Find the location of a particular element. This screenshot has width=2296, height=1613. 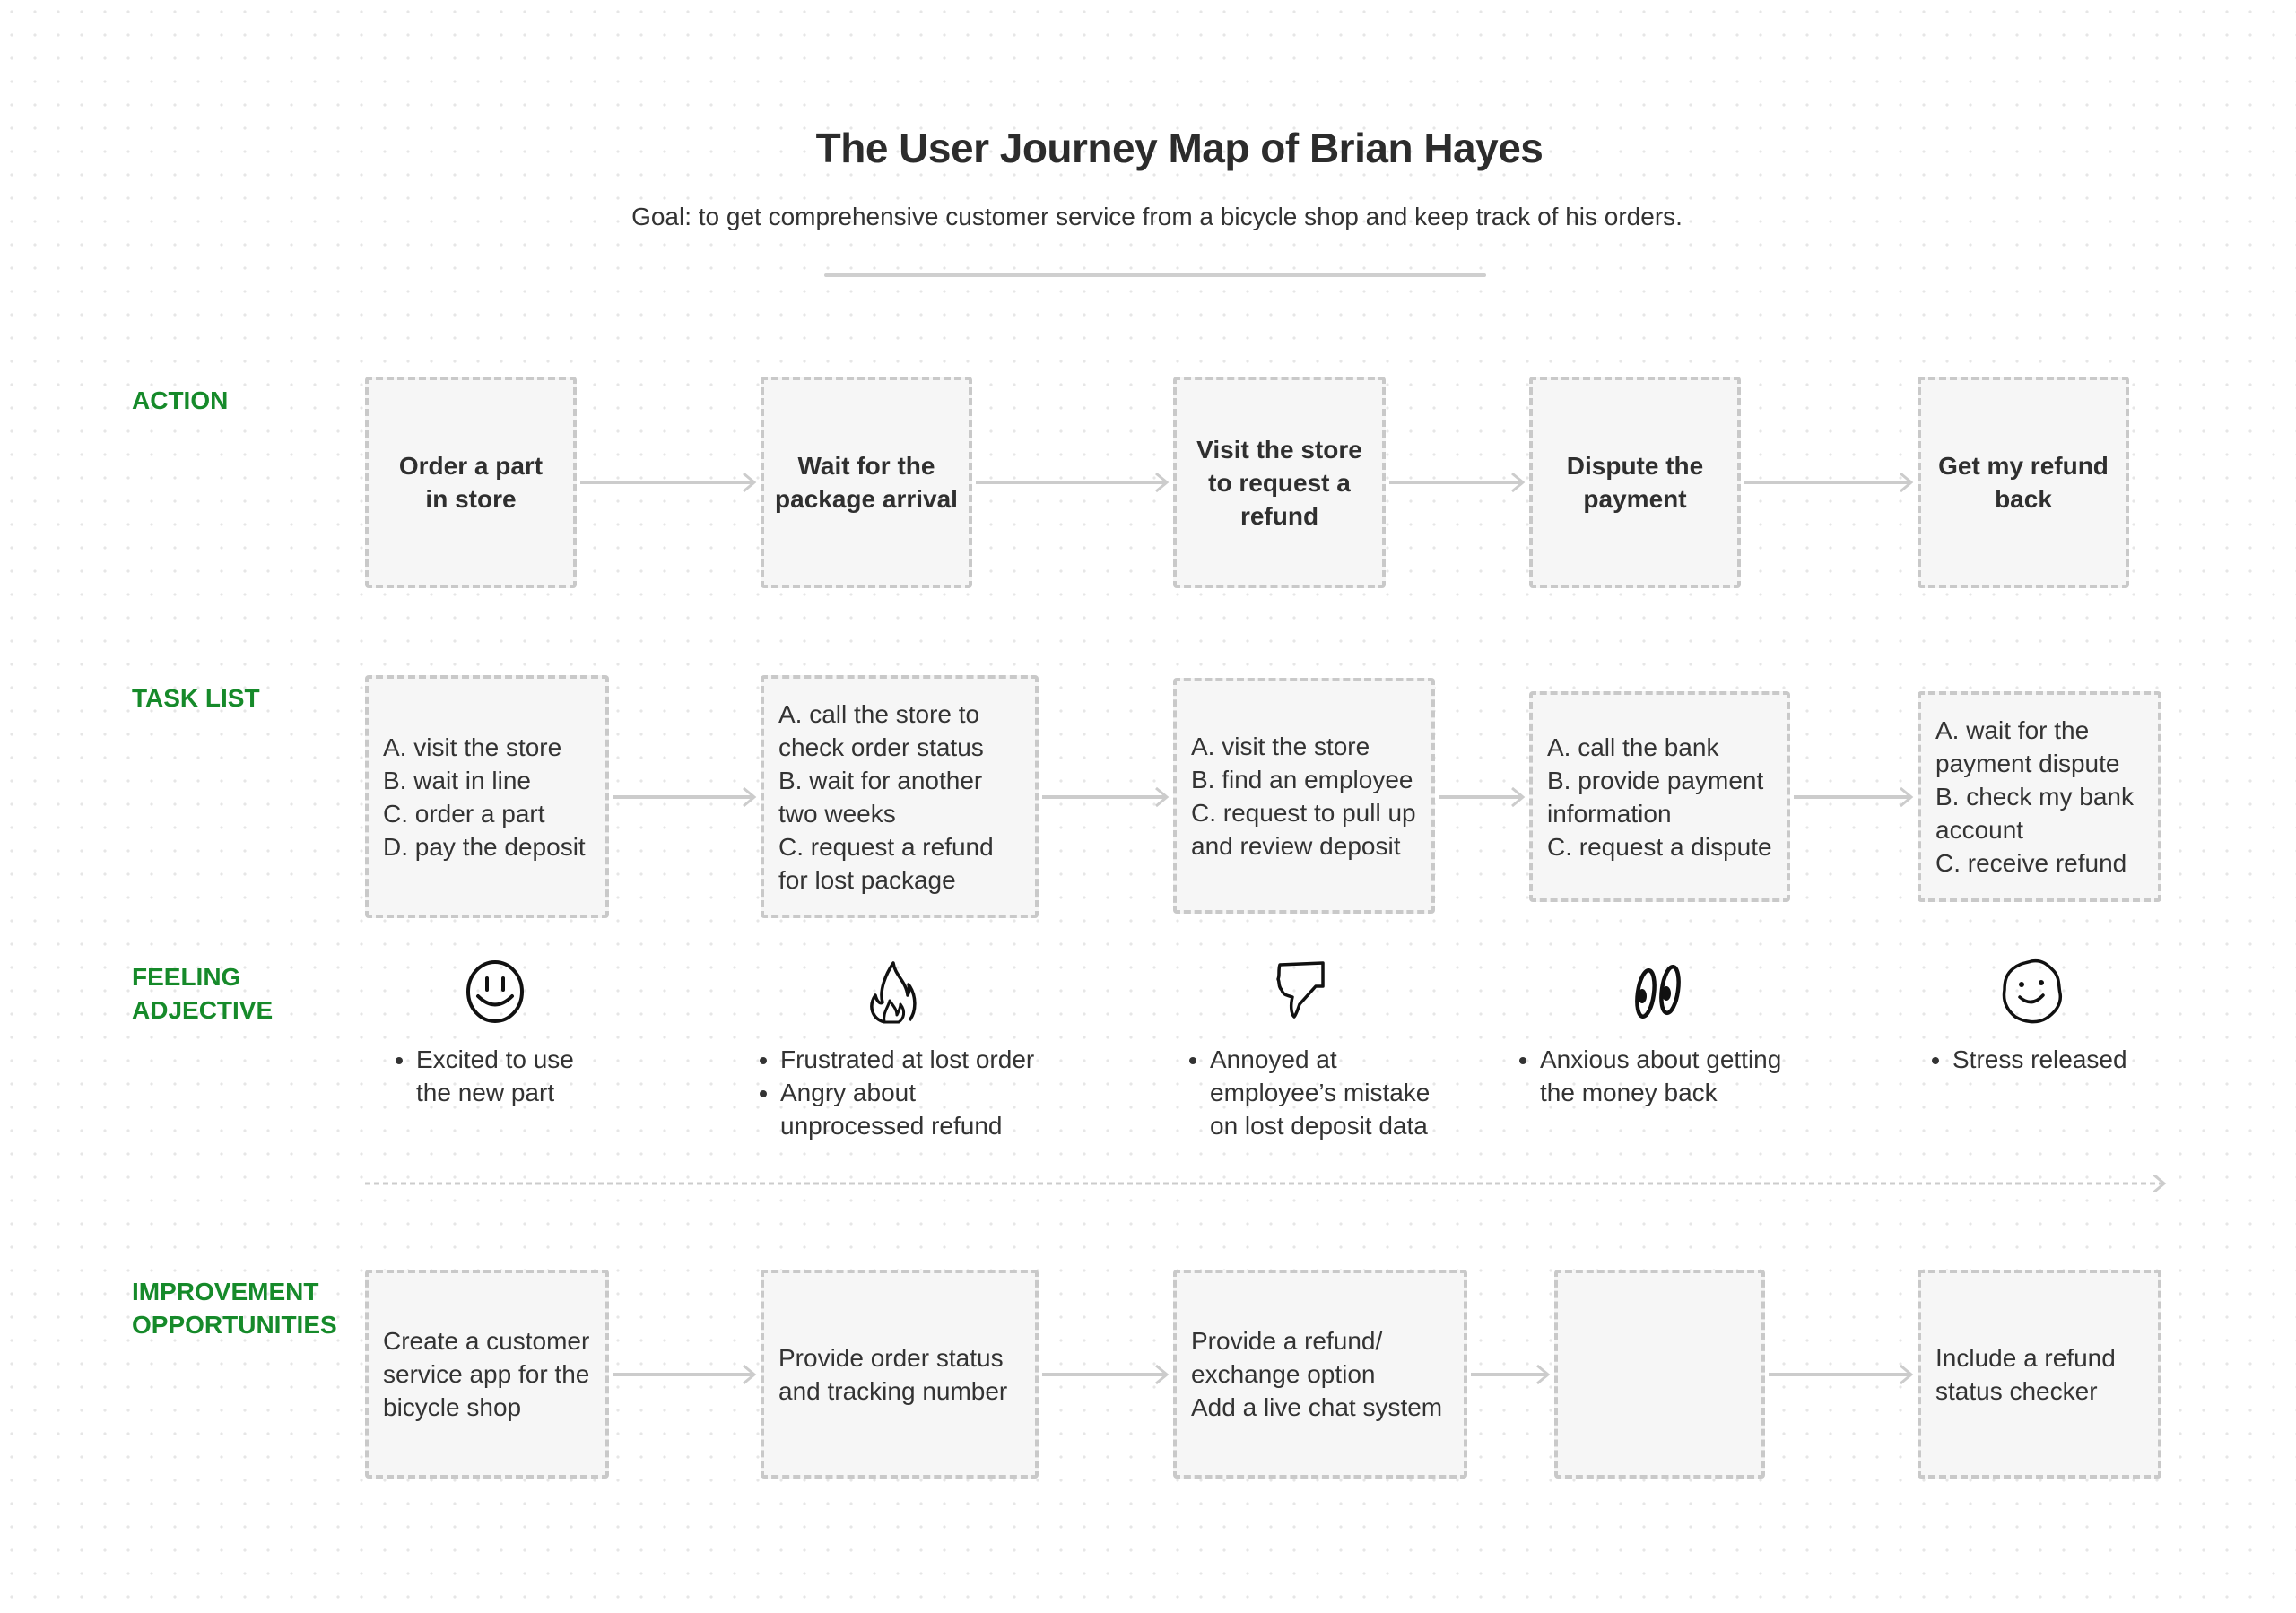

action-card-text: Get my refund back is located at coordinates (2023, 482).